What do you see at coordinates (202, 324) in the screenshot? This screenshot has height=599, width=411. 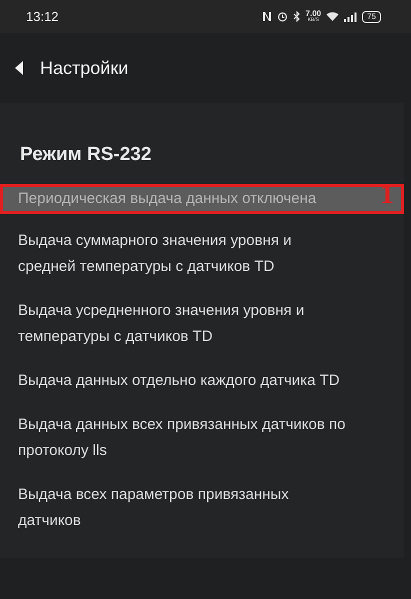 I see `option-item: Выдача усредненного значения уровня и температуры с датчиков TD` at bounding box center [202, 324].